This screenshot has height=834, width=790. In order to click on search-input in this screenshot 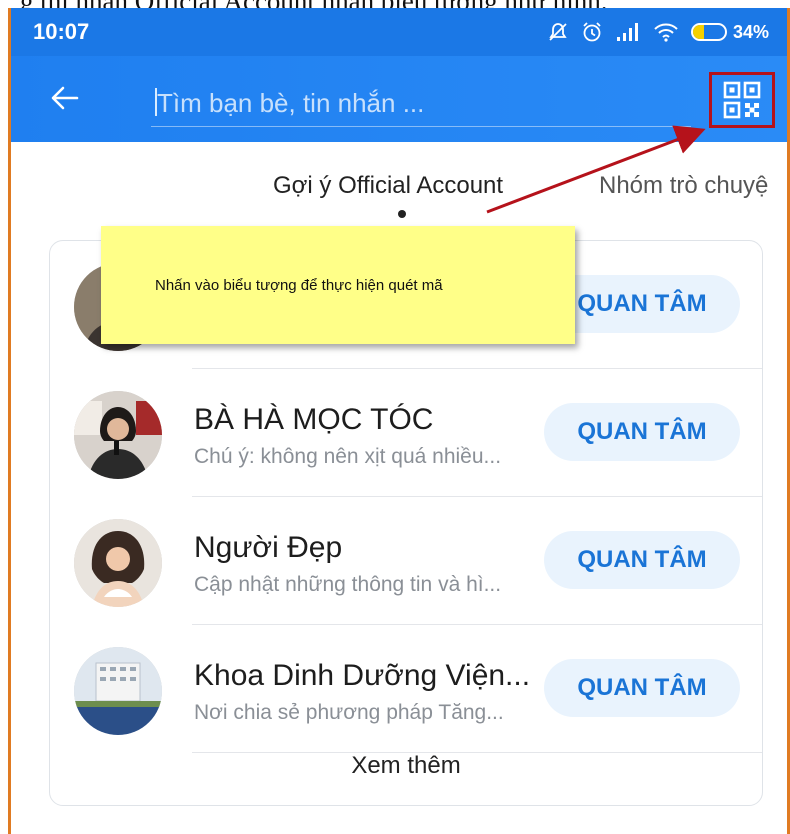, I will do `click(417, 103)`.